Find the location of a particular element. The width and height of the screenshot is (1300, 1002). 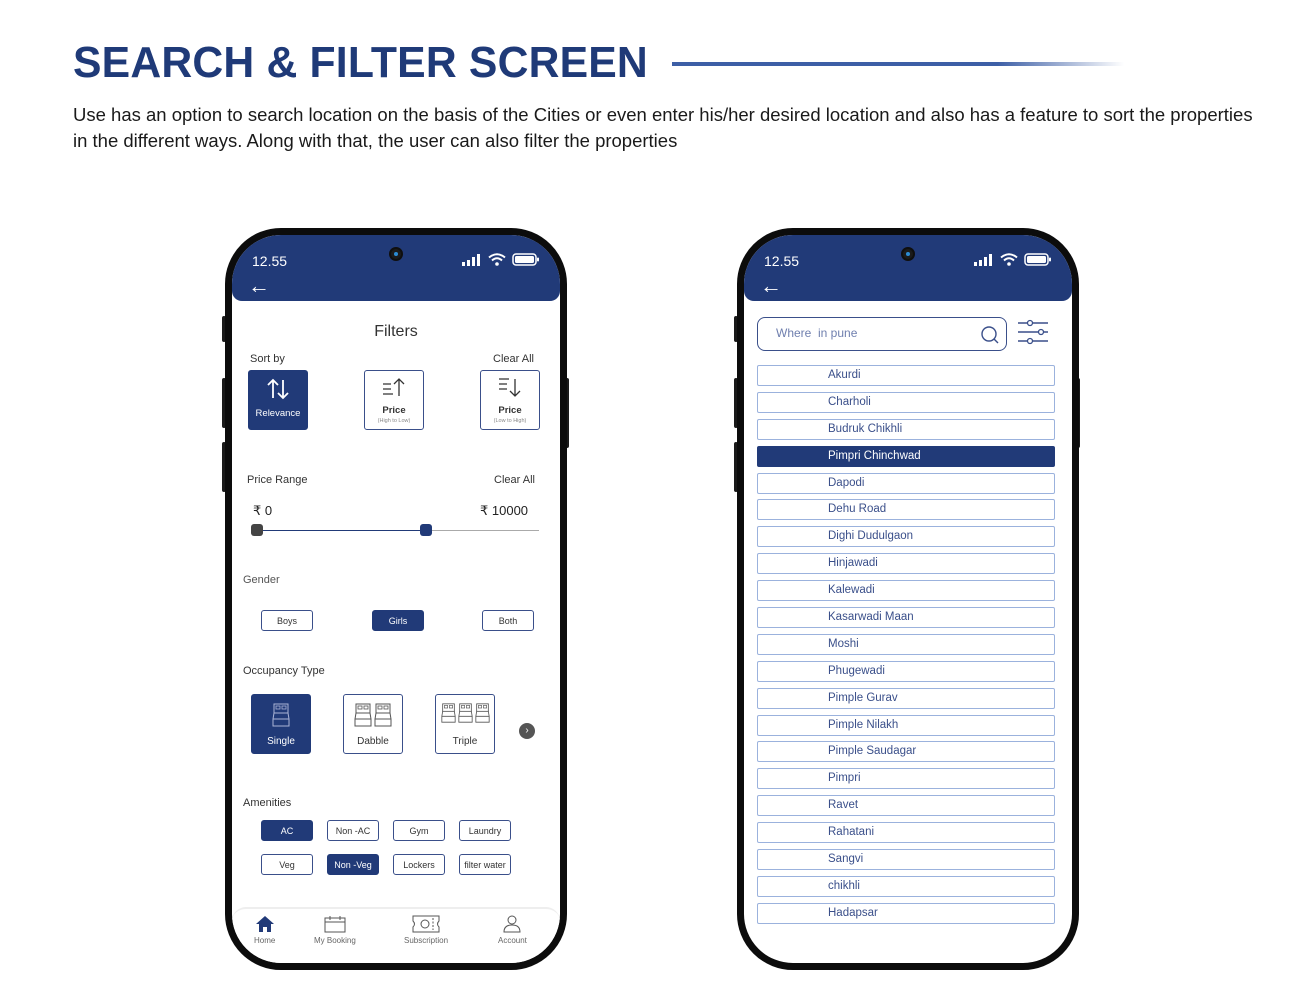

gender-boys-chip: Boys is located at coordinates (287, 620).